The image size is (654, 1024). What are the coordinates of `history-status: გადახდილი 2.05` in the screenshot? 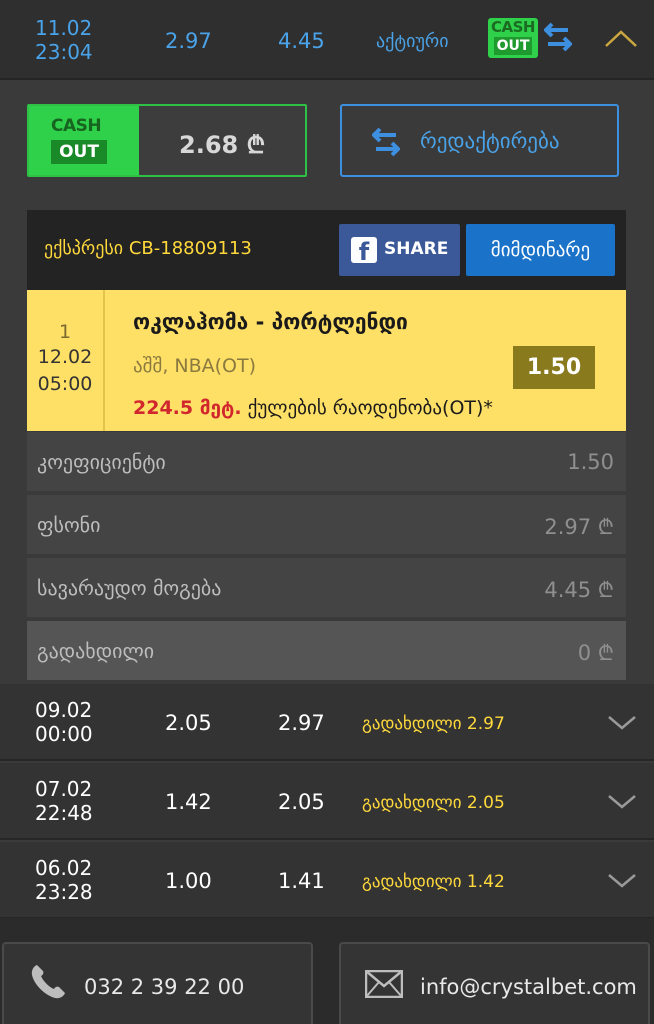 It's located at (433, 803).